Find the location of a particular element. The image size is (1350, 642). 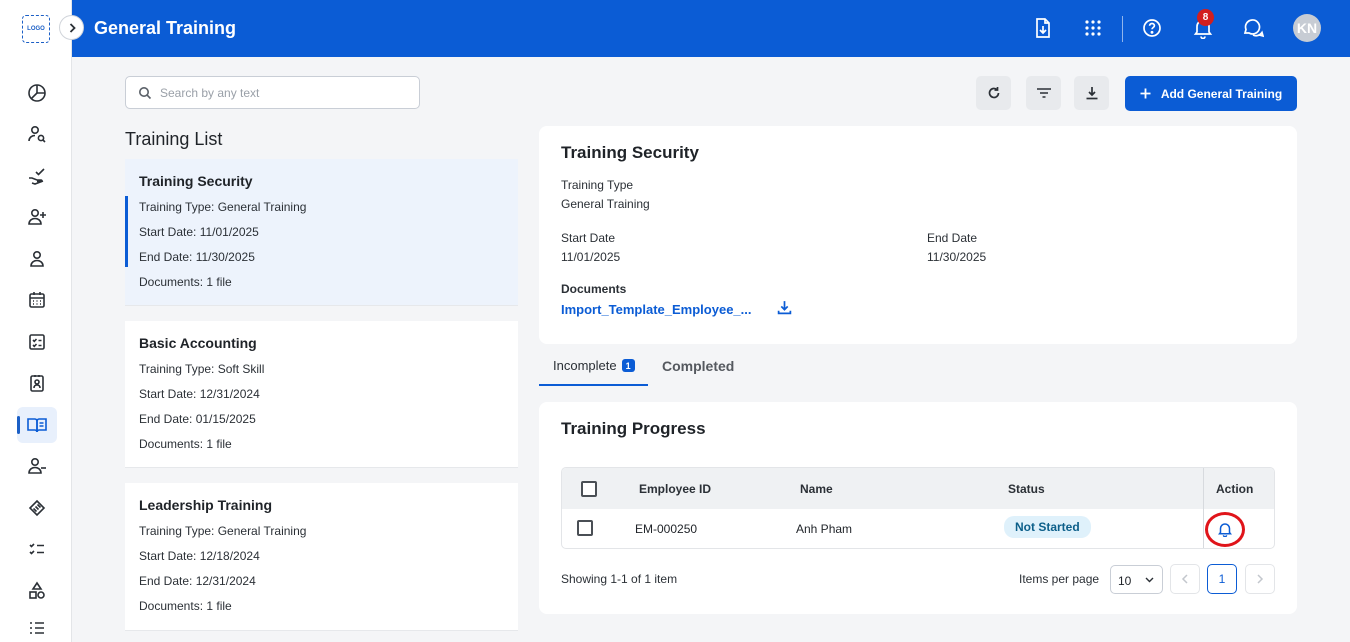

chat-icon is located at coordinates (1253, 28).